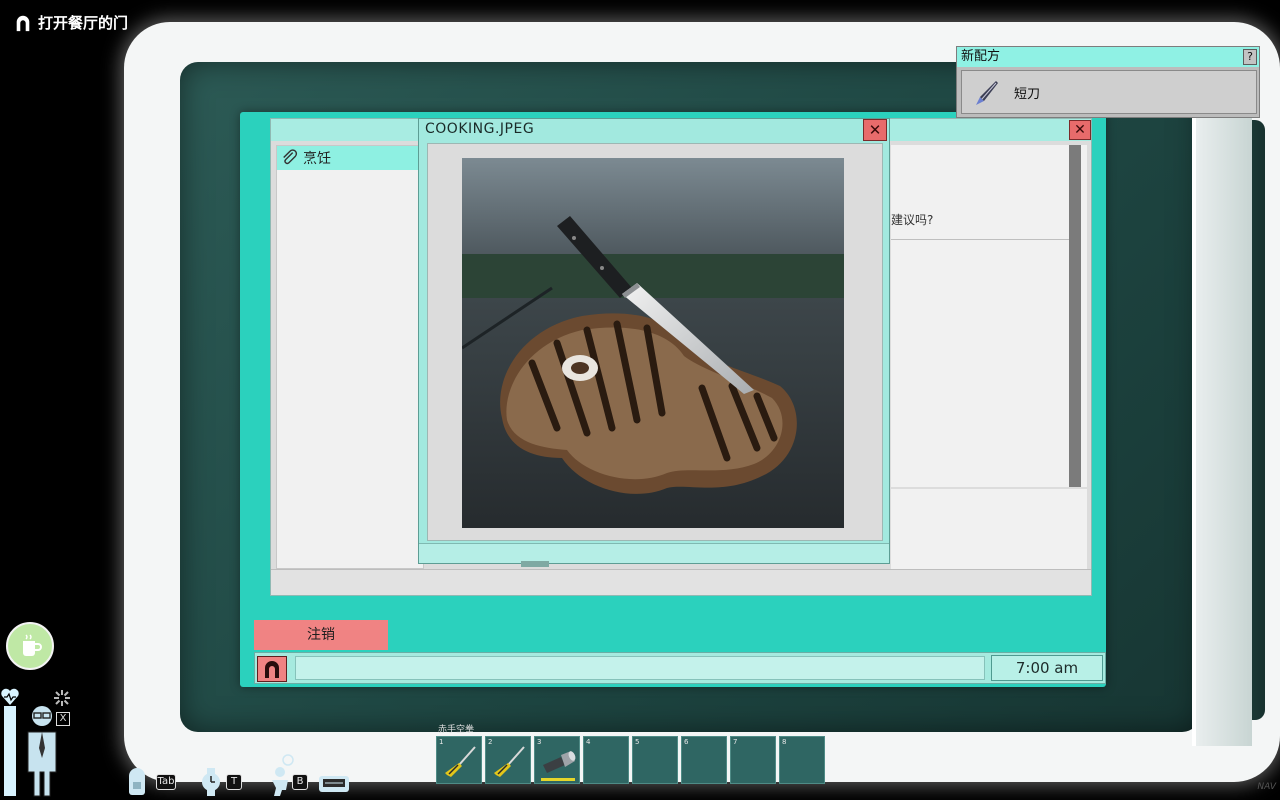  What do you see at coordinates (1250, 57) in the screenshot?
I see `recipe-help-button: ?` at bounding box center [1250, 57].